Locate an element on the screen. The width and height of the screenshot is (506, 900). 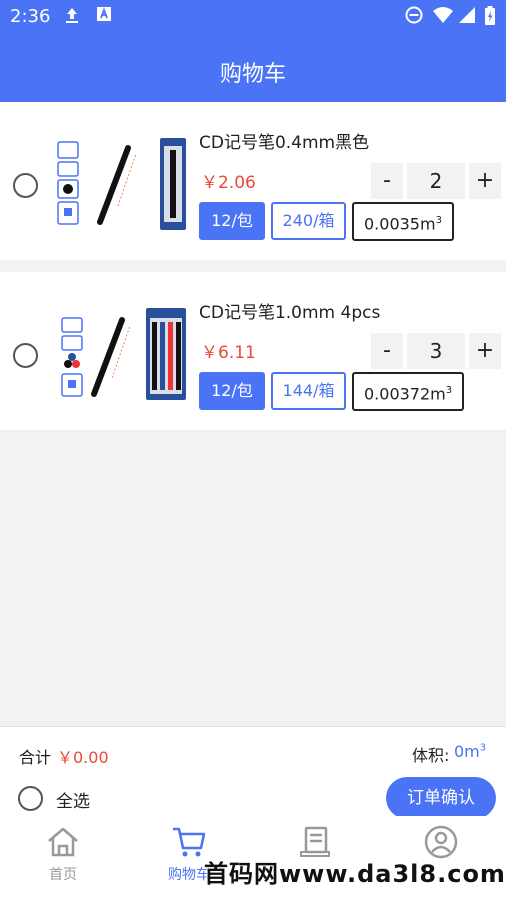
volume-total-value: 0m is located at coordinates (467, 751).